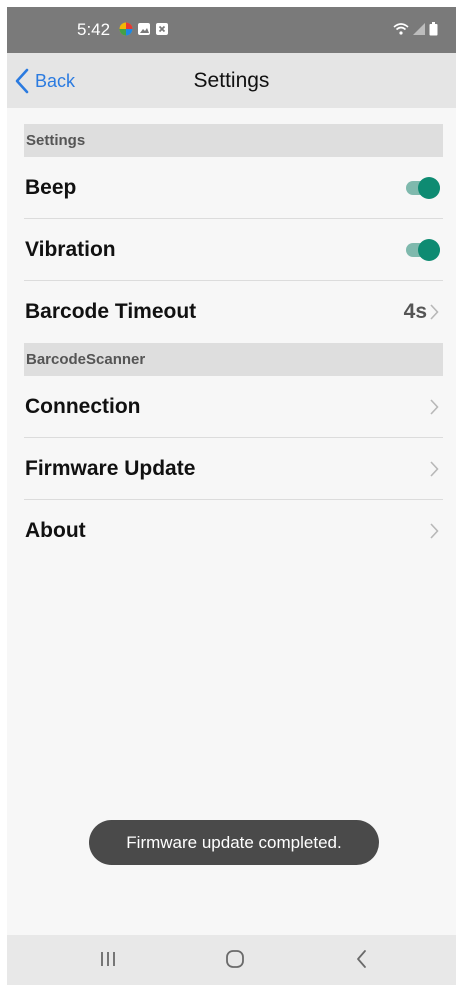  What do you see at coordinates (70, 249) in the screenshot?
I see `row-label: Vibration` at bounding box center [70, 249].